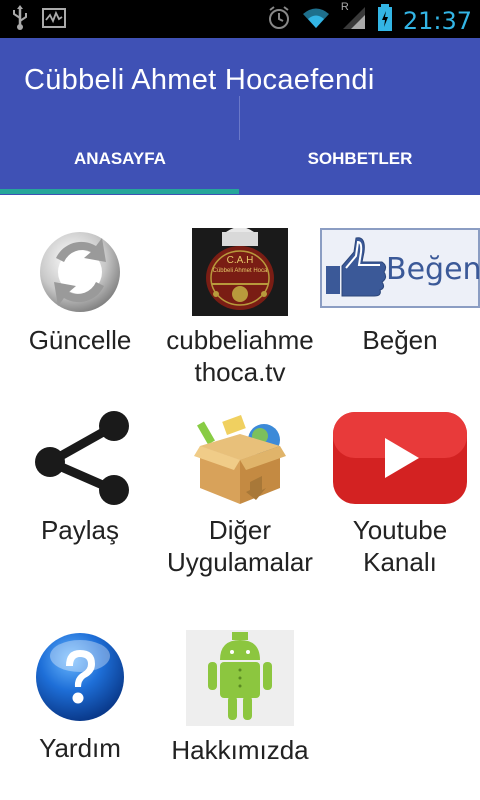 Image resolution: width=480 pixels, height=800 pixels. What do you see at coordinates (20, 20) in the screenshot?
I see `usb-icon` at bounding box center [20, 20].